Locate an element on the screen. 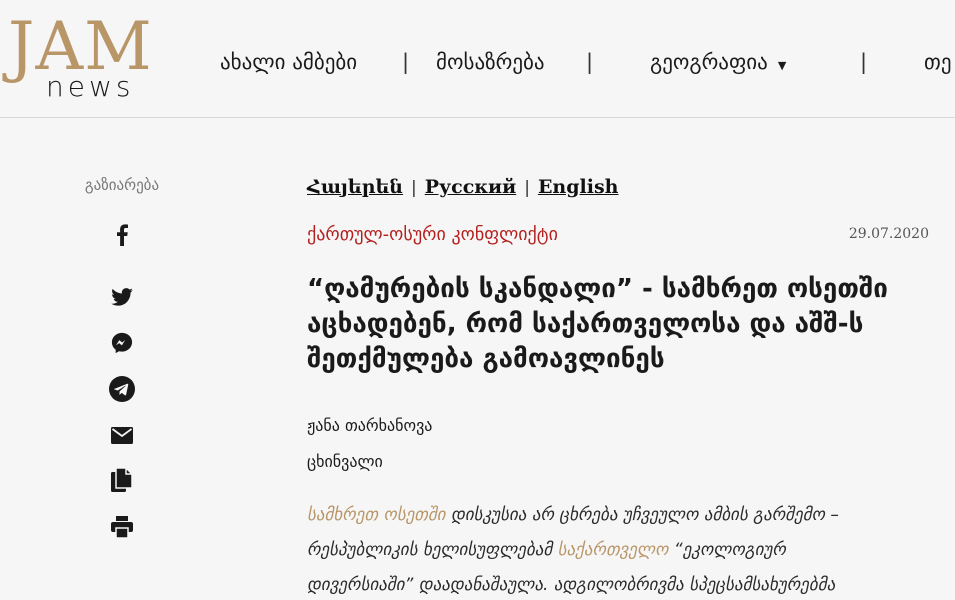 The width and height of the screenshot is (955, 600). chevron-down-icon: ▼ is located at coordinates (782, 65).